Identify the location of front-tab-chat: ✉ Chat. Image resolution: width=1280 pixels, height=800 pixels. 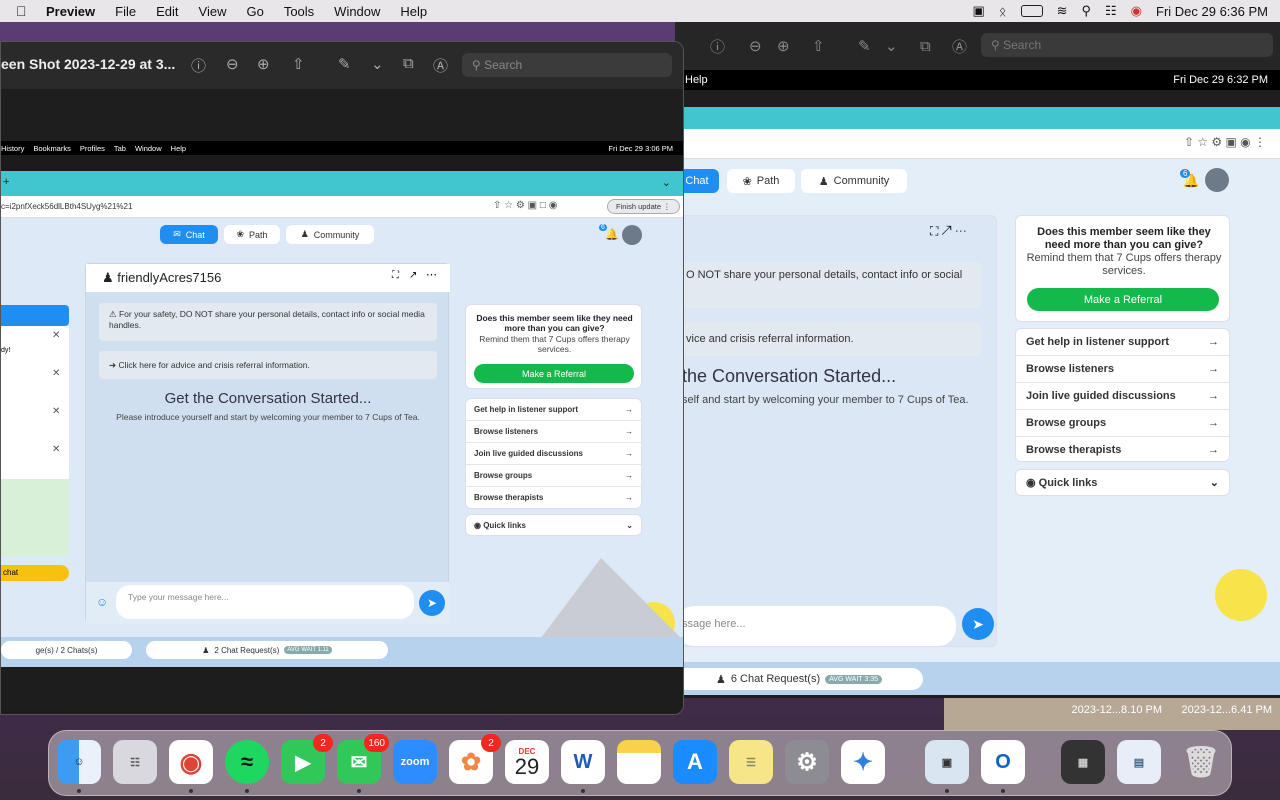
(189, 234).